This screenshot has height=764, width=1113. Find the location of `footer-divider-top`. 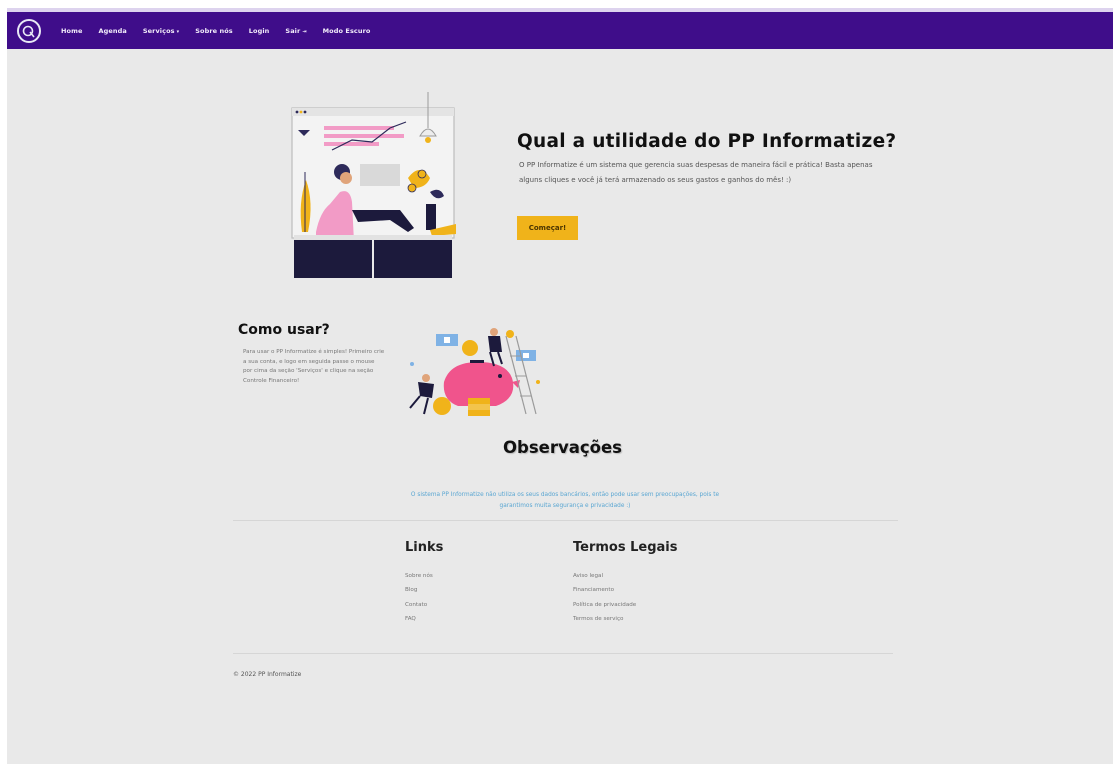

footer-divider-top is located at coordinates (565, 520).